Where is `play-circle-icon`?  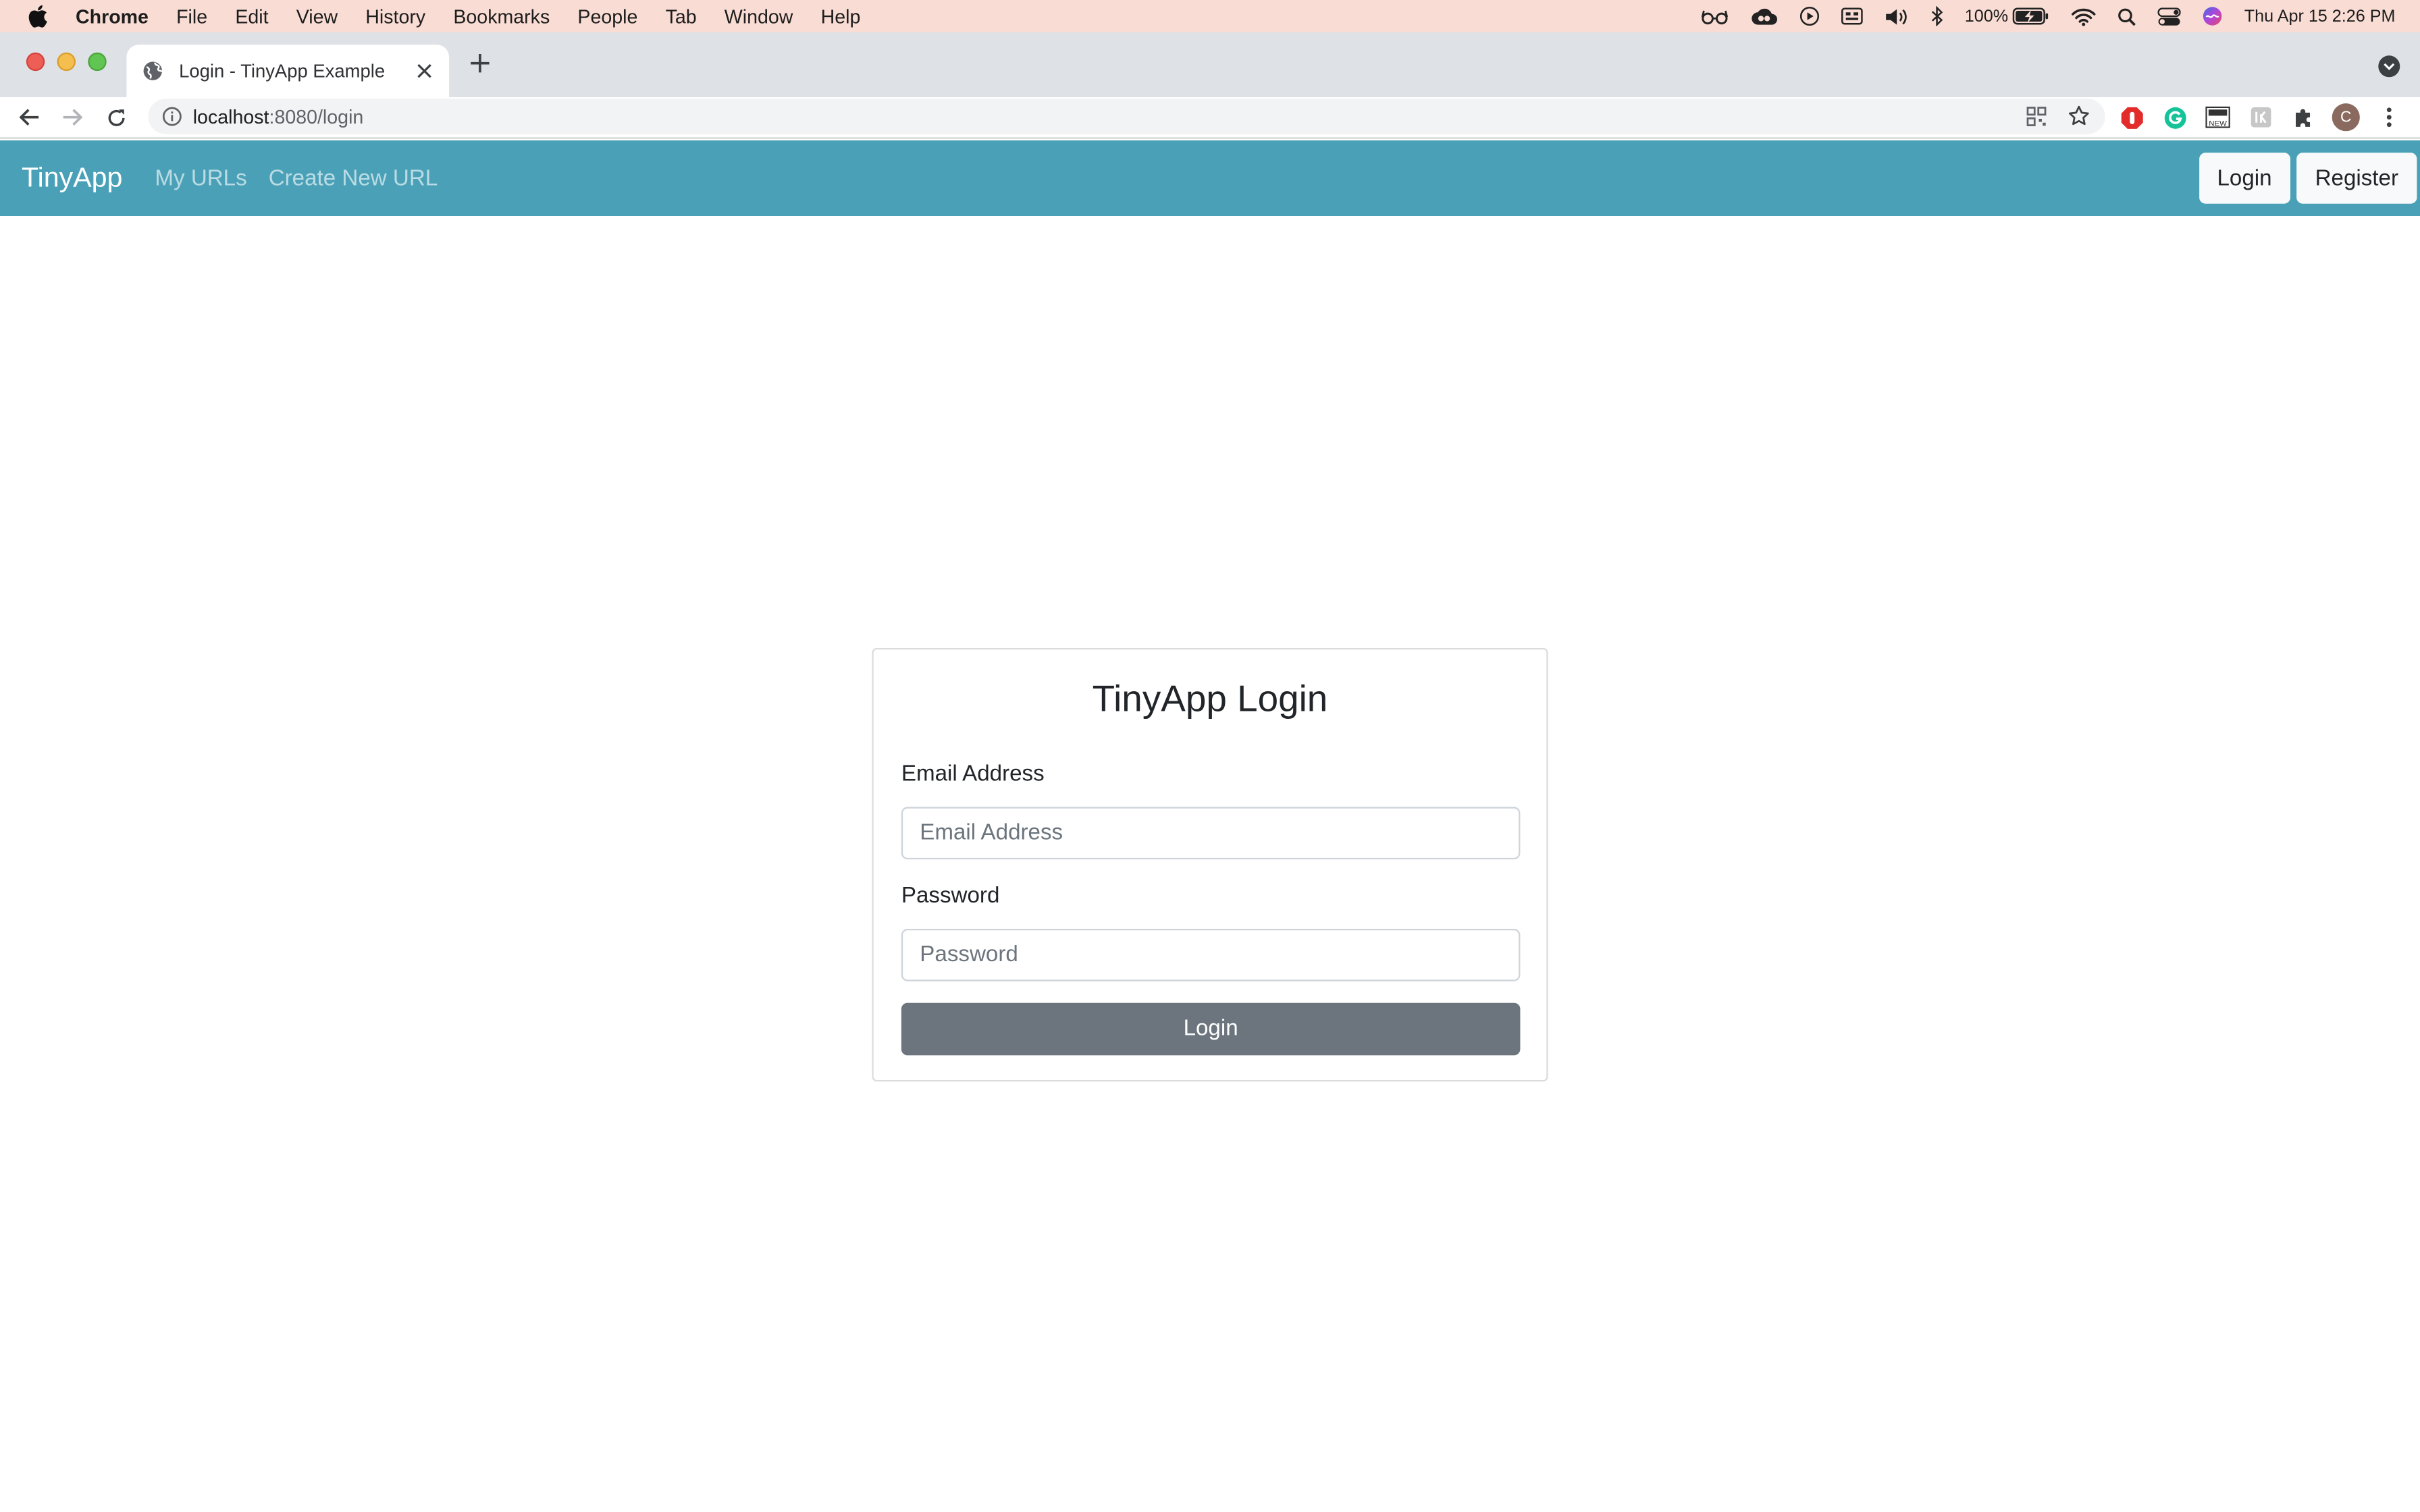 play-circle-icon is located at coordinates (1809, 16).